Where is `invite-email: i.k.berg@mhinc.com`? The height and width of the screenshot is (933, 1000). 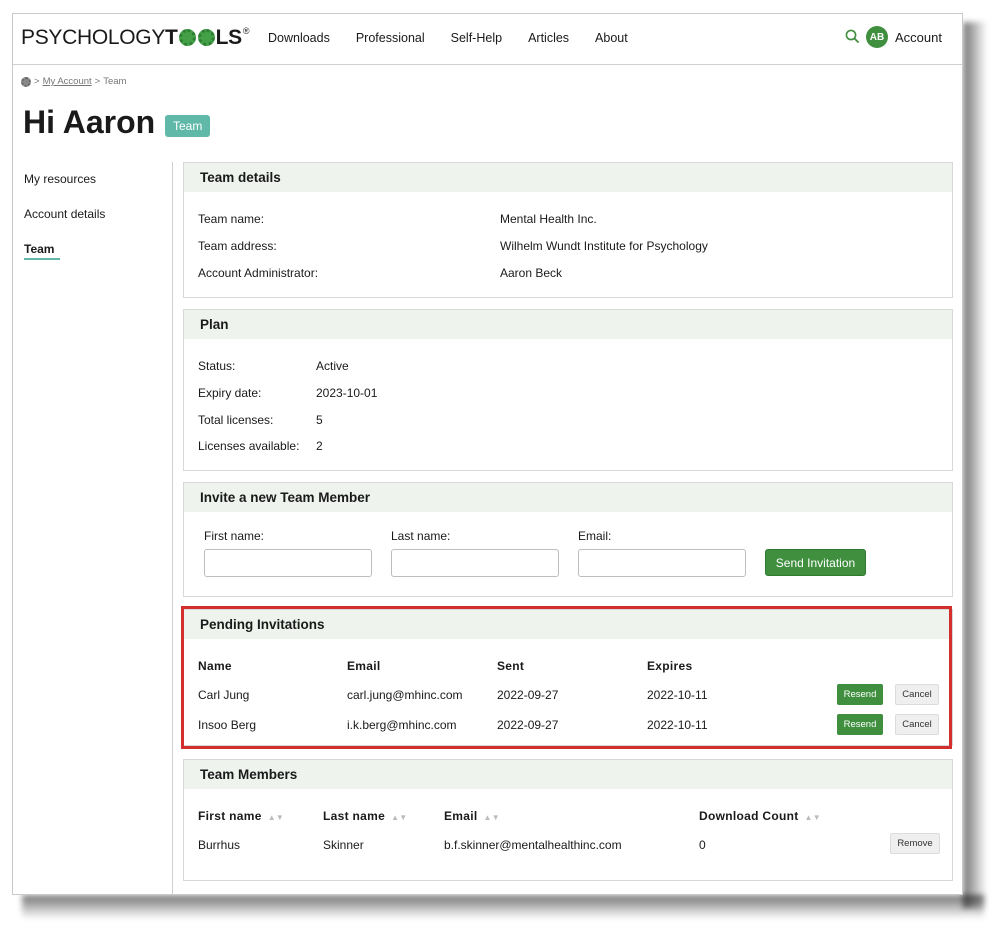 invite-email: i.k.berg@mhinc.com is located at coordinates (402, 725).